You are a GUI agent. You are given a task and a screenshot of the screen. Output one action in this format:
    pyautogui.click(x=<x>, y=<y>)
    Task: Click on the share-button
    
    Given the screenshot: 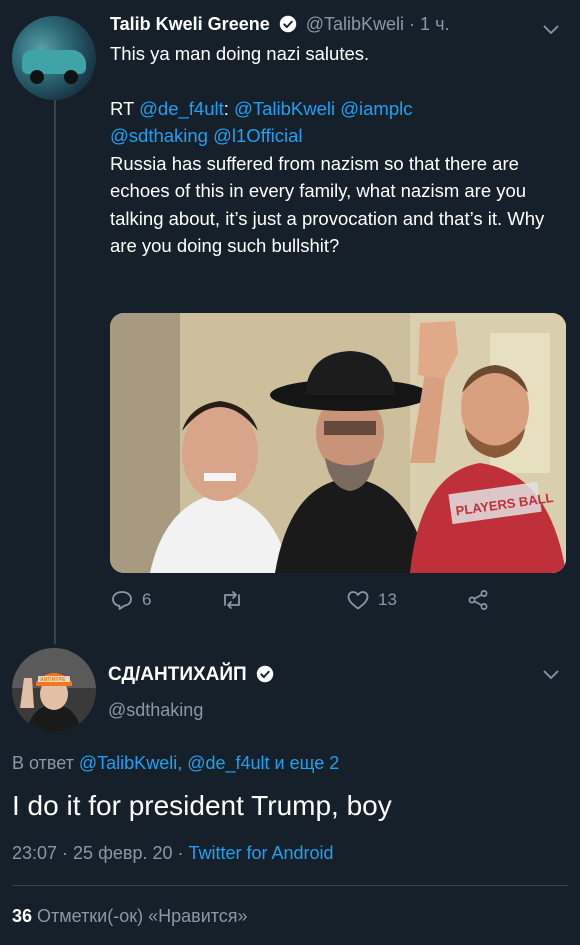 What is the action you would take?
    pyautogui.click(x=478, y=600)
    